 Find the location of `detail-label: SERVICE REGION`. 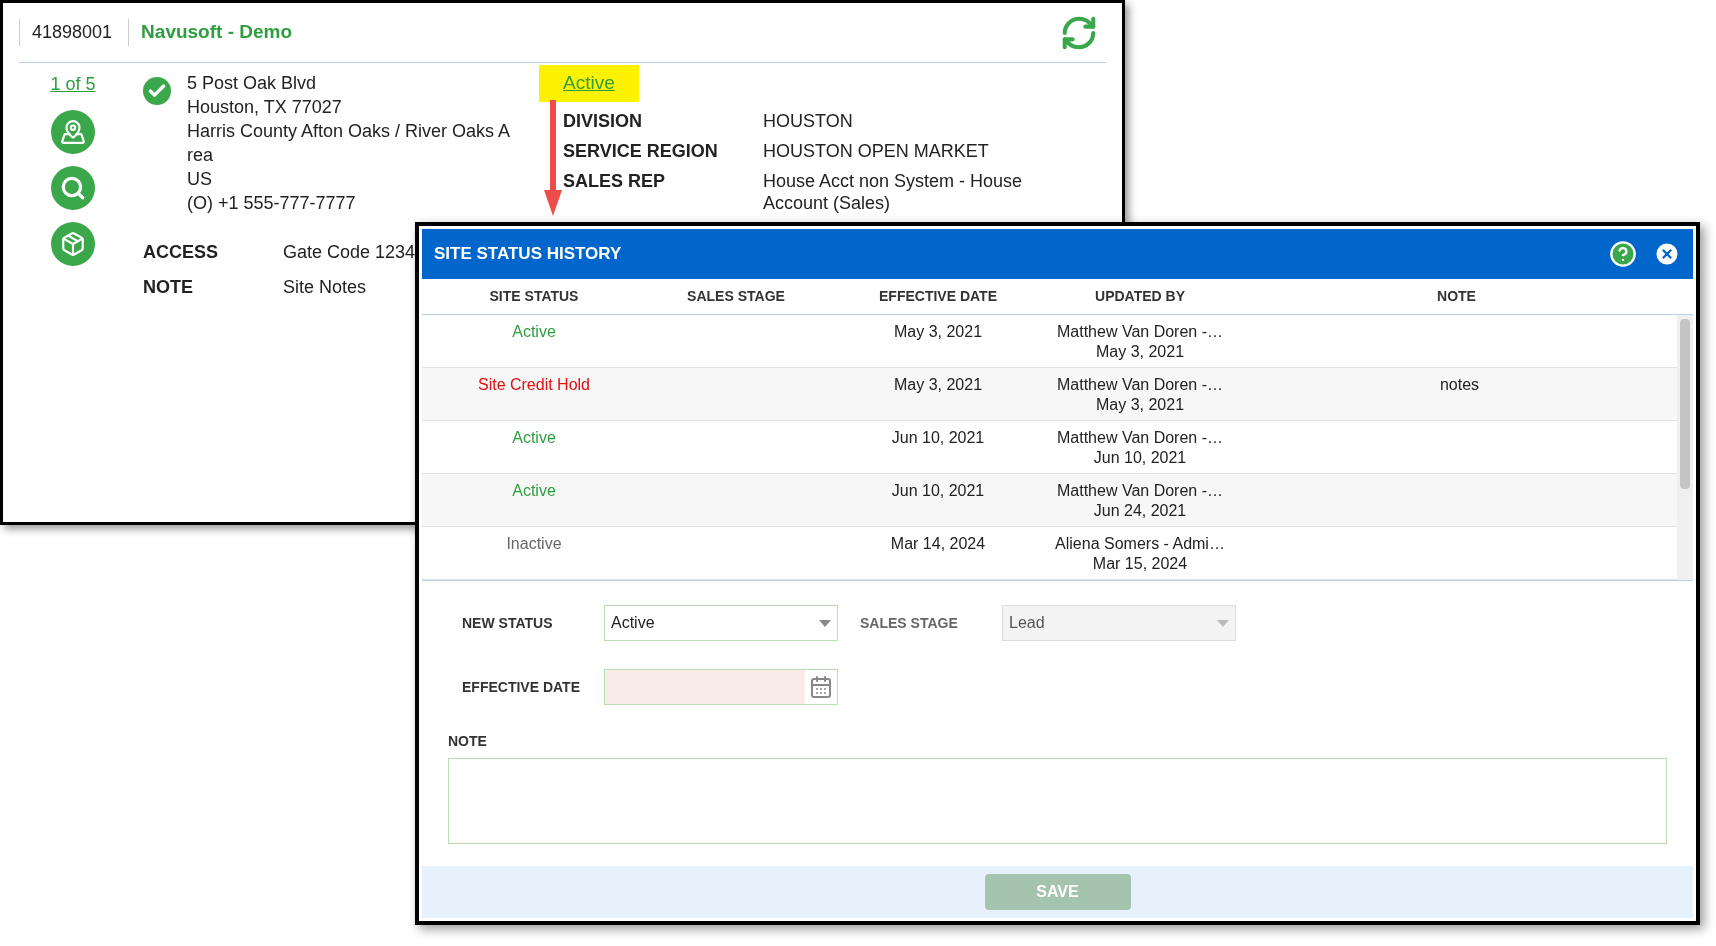

detail-label: SERVICE REGION is located at coordinates (641, 150).